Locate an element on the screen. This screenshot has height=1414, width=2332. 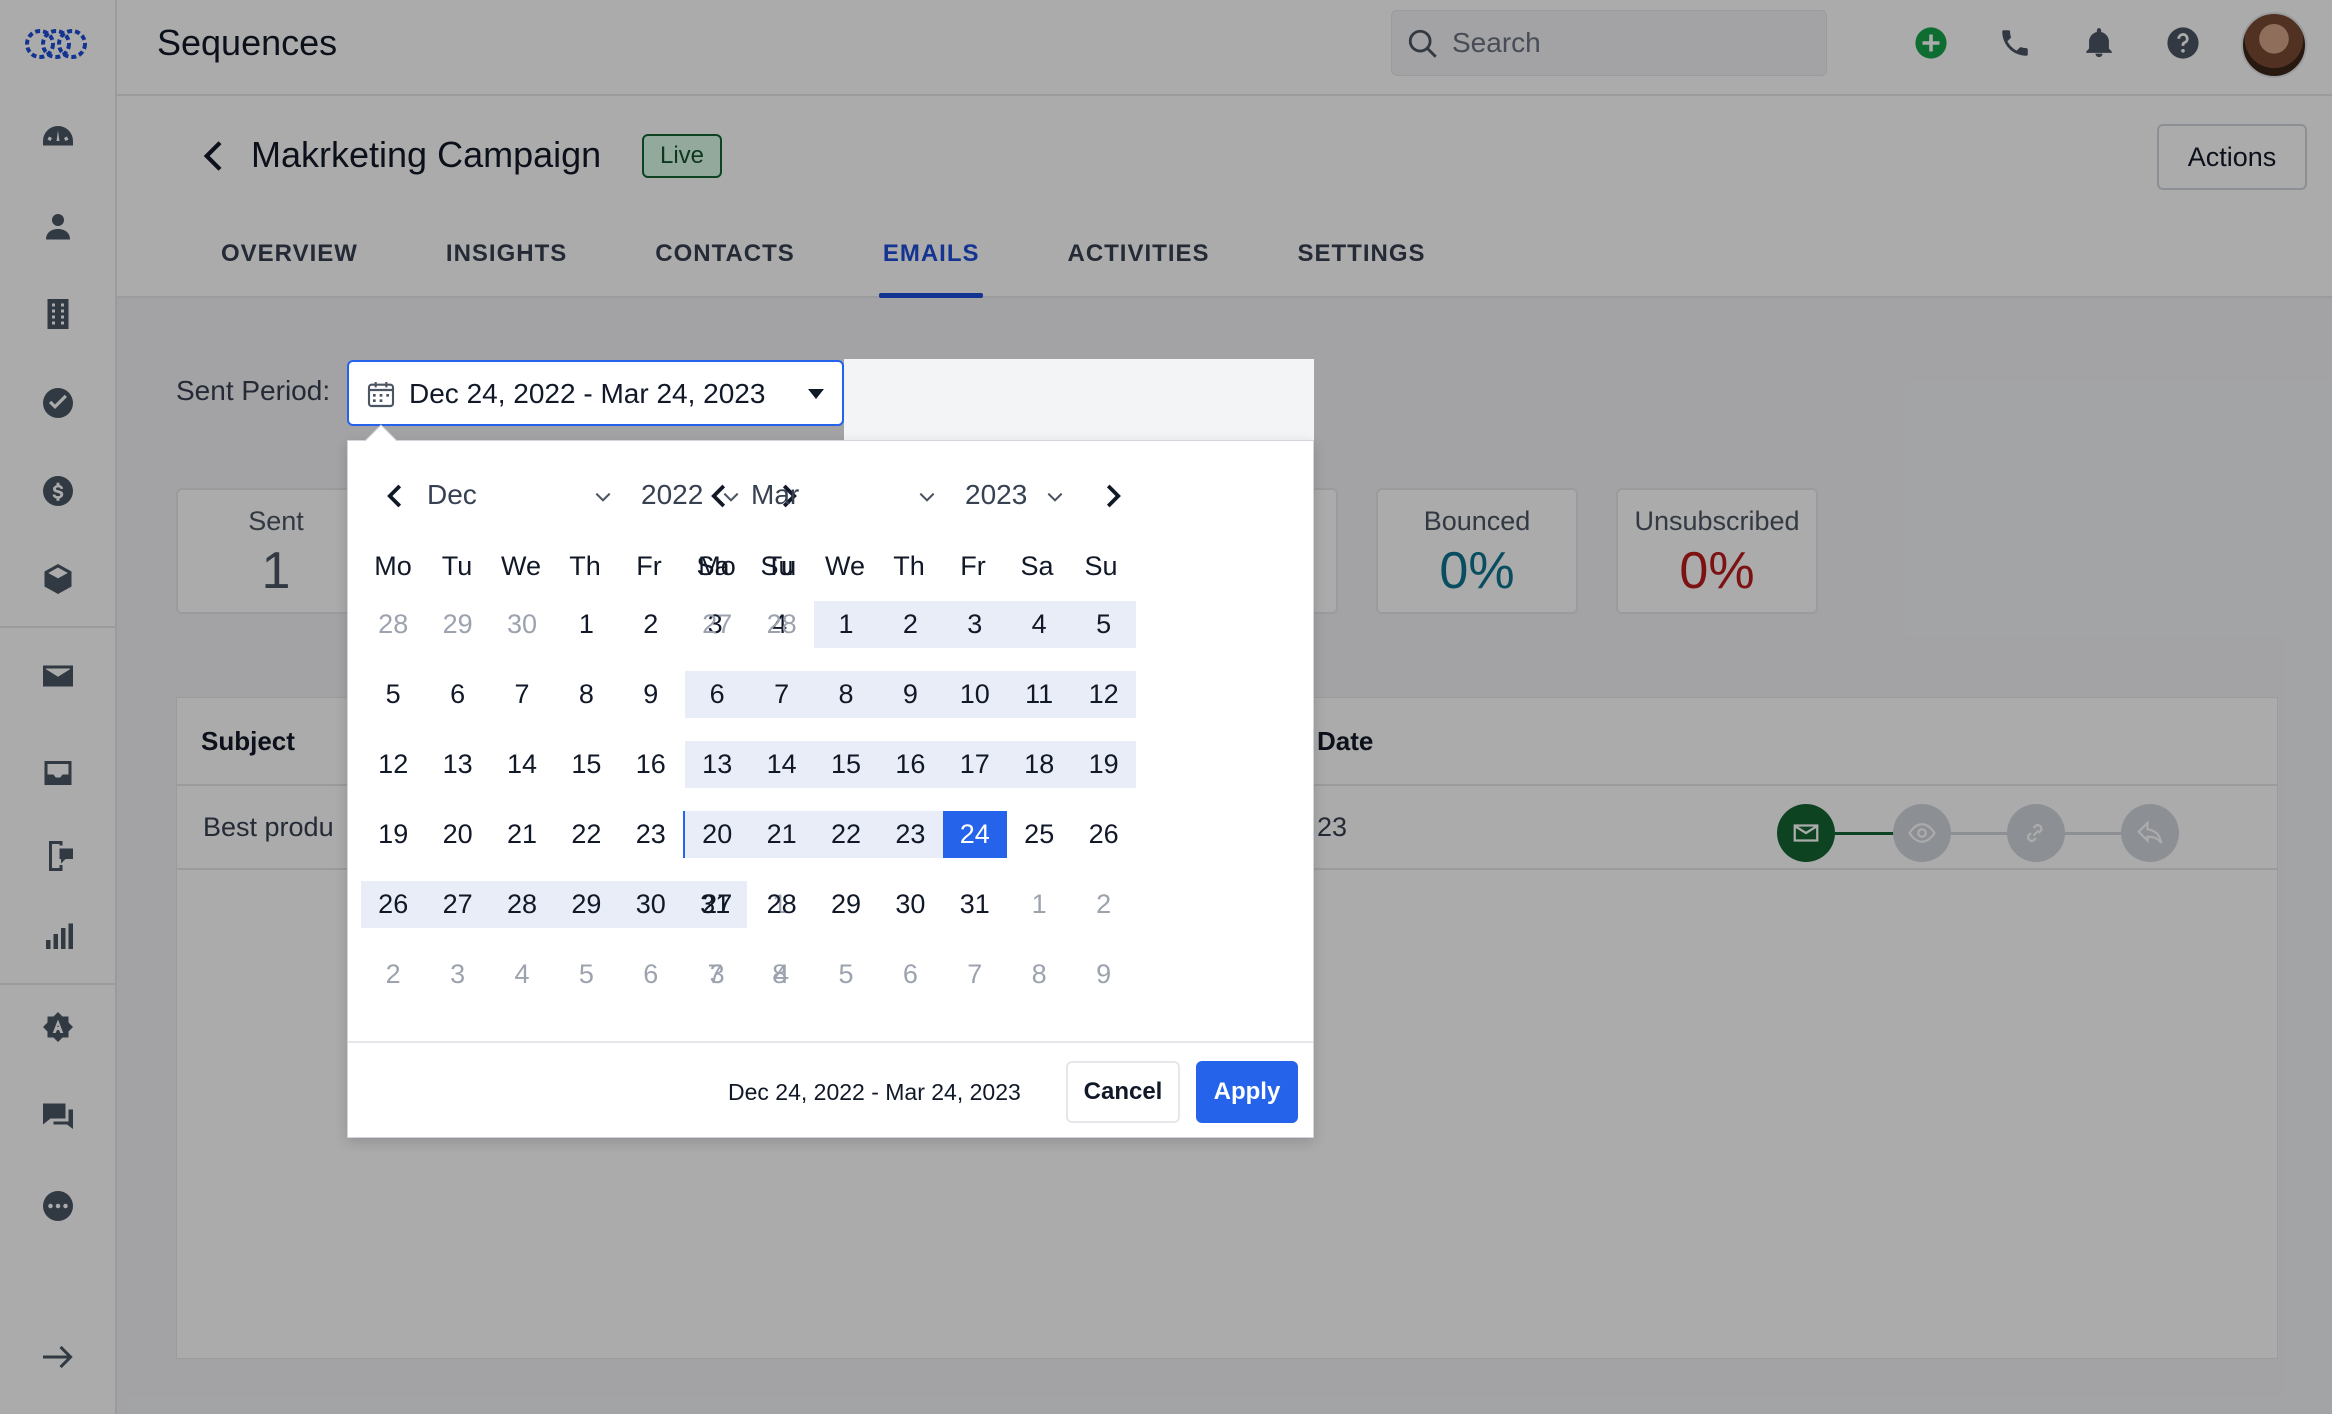
selected-range-text: Dec 24, 2022 - Mar 24, 2023 is located at coordinates (874, 1092).